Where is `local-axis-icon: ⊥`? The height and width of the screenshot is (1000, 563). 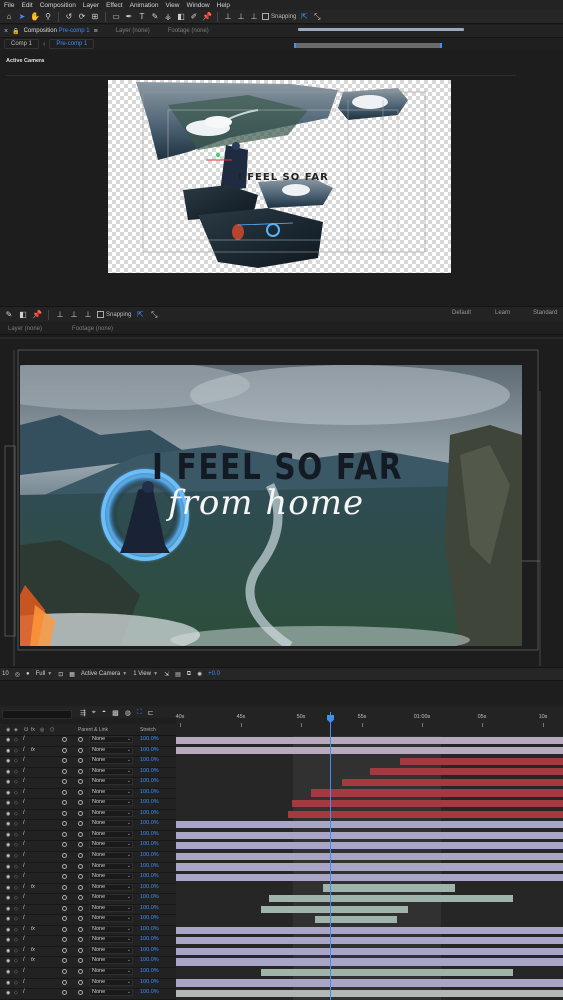
local-axis-icon: ⊥ is located at coordinates (60, 315).